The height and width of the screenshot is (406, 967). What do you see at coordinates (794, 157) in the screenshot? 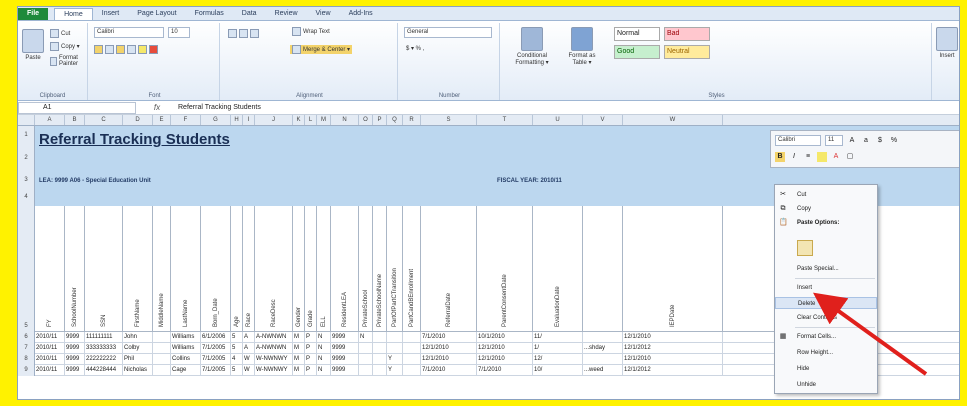
I see `mini-italic-button: I` at bounding box center [794, 157].